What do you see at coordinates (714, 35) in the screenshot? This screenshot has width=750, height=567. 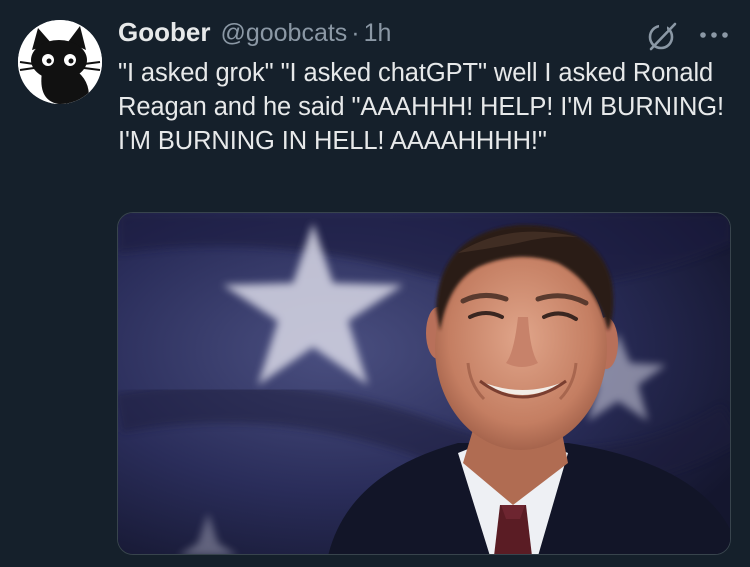 I see `more-options-icon` at bounding box center [714, 35].